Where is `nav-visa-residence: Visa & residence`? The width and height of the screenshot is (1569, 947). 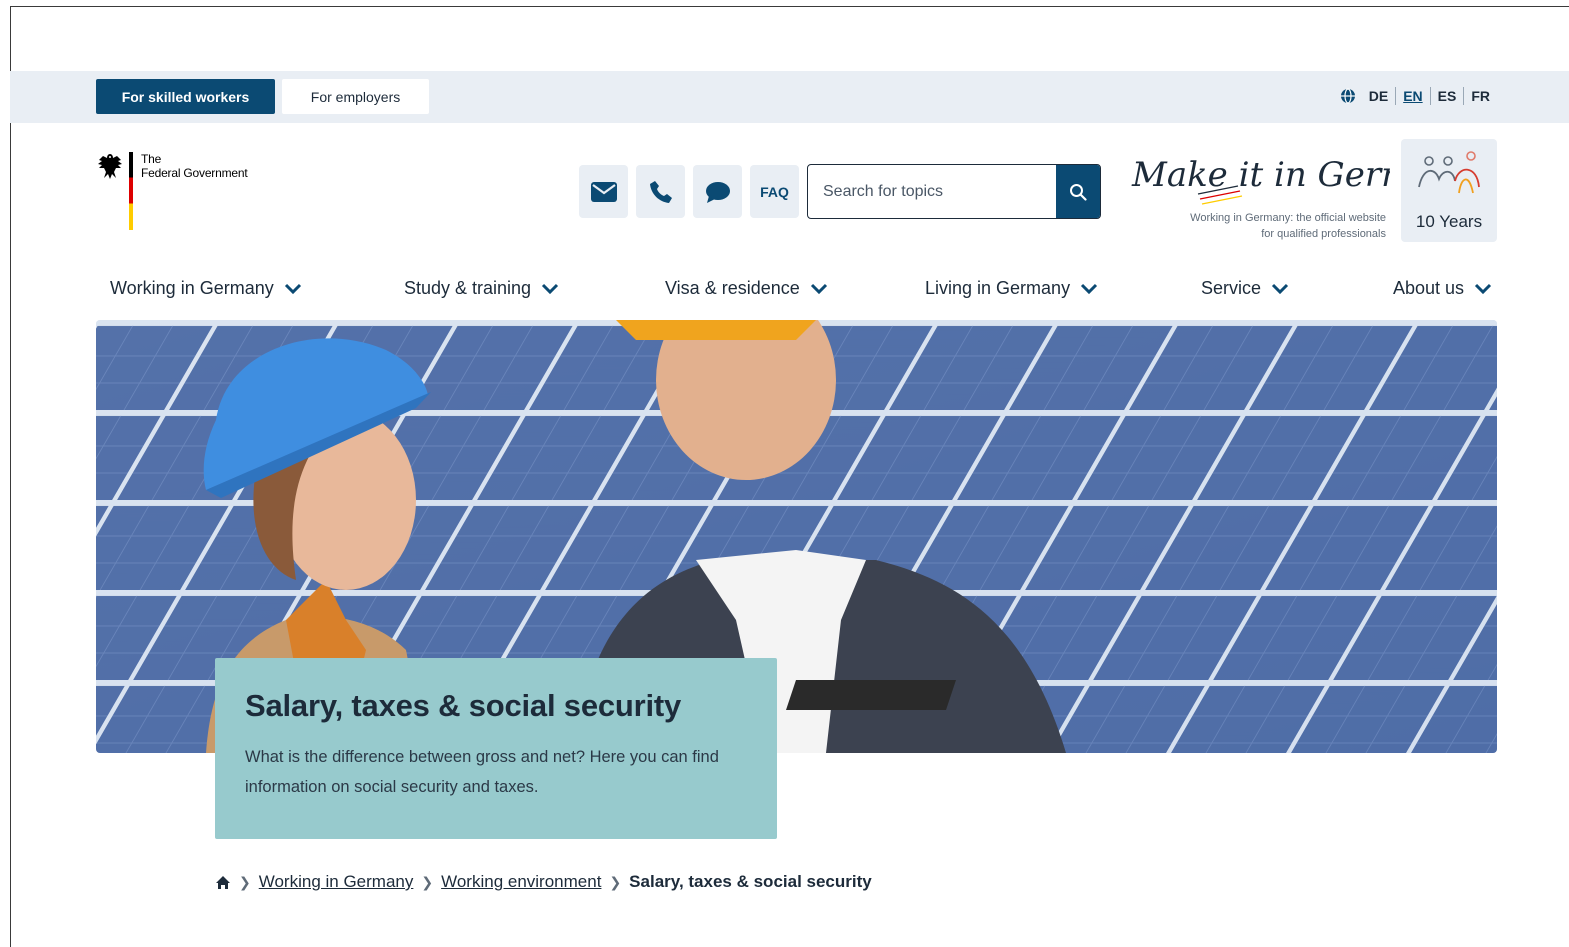
nav-visa-residence: Visa & residence is located at coordinates (746, 288).